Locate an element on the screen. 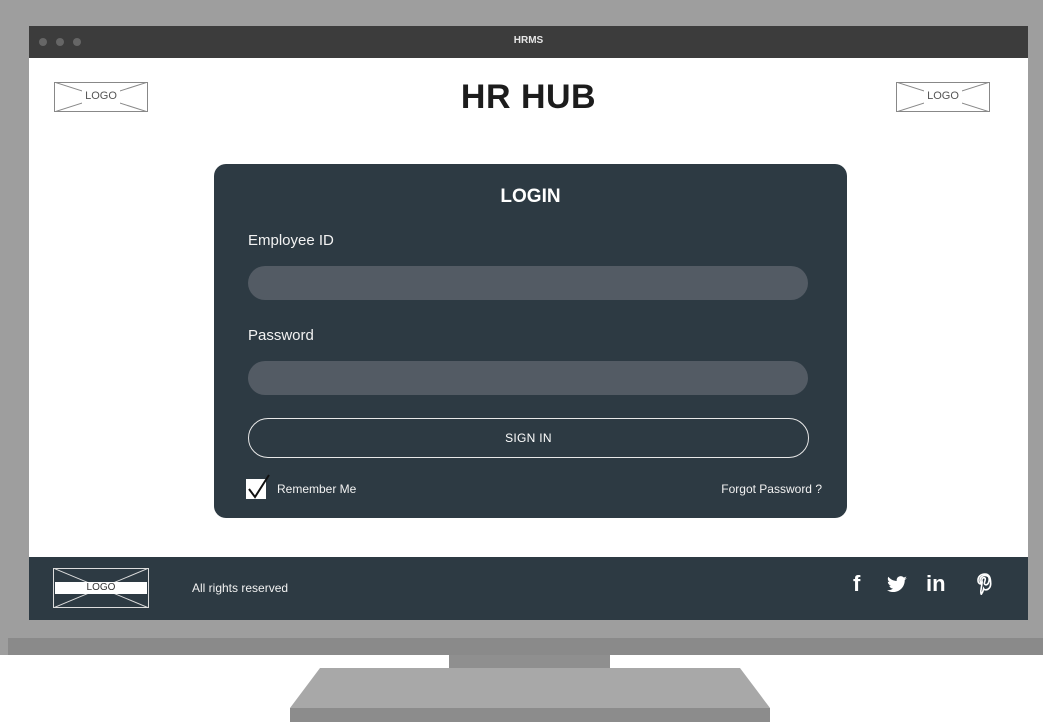  pinterest-p-icon is located at coordinates (984, 584).